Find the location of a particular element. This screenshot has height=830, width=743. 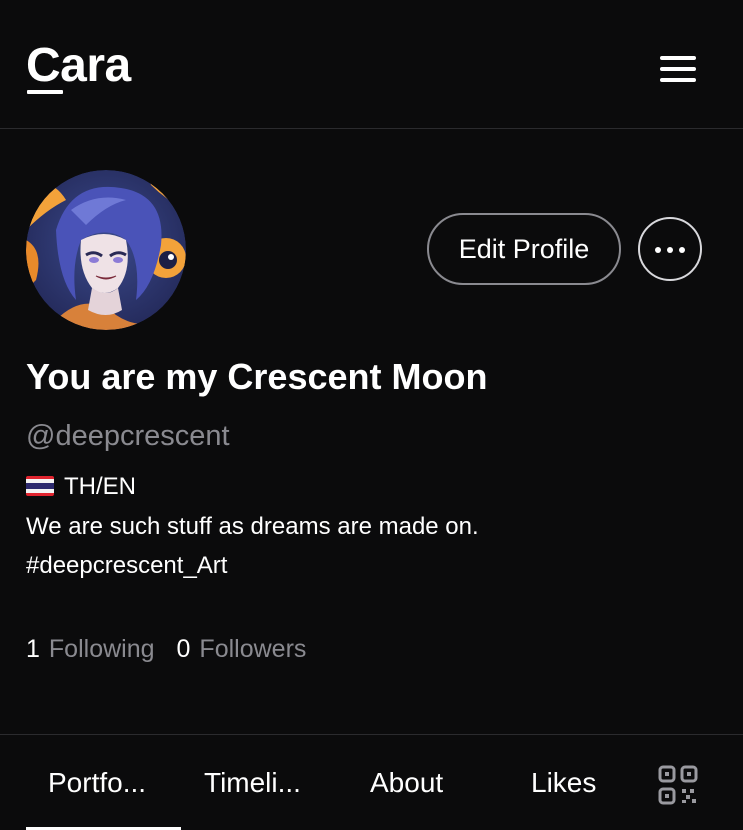

bio-hashtag: #deepcrescent_Art is located at coordinates (126, 566).